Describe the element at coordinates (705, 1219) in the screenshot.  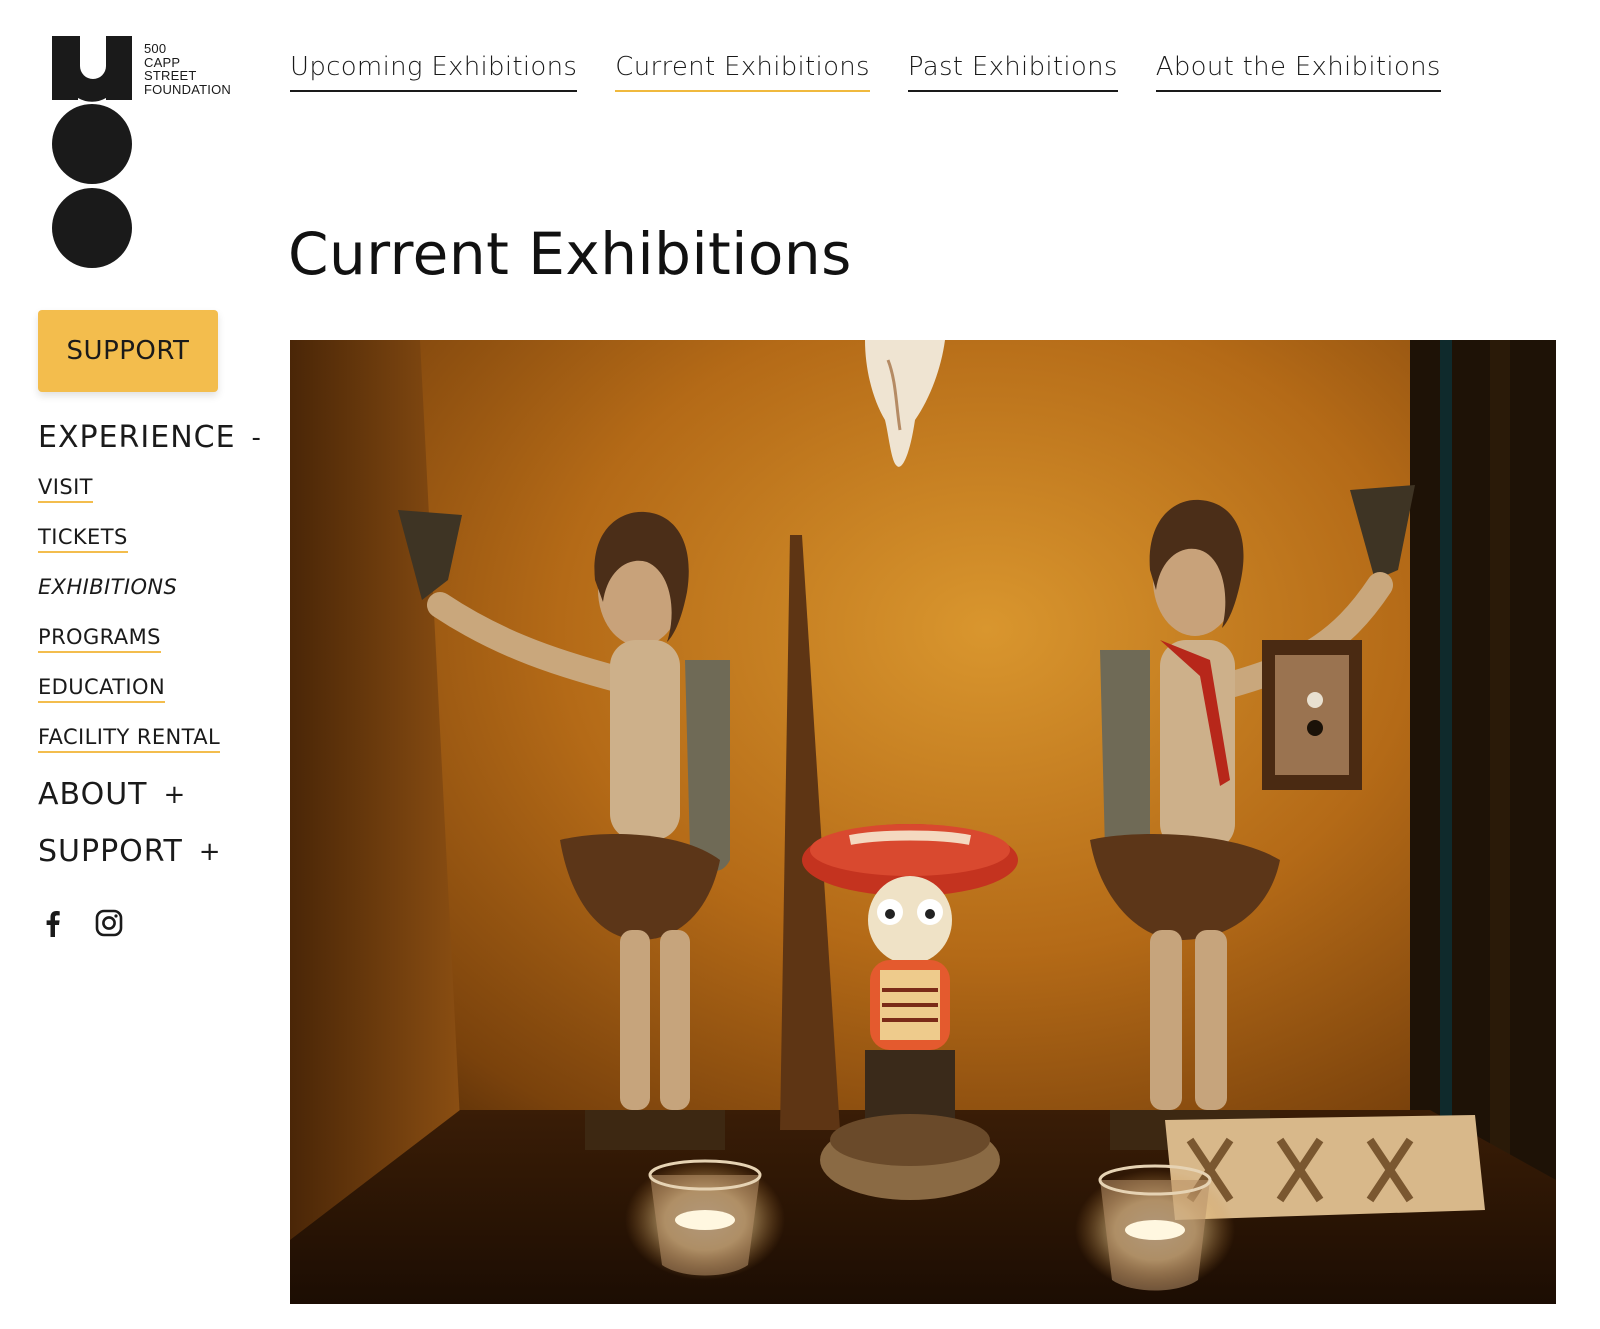
I see `candle-left` at that location.